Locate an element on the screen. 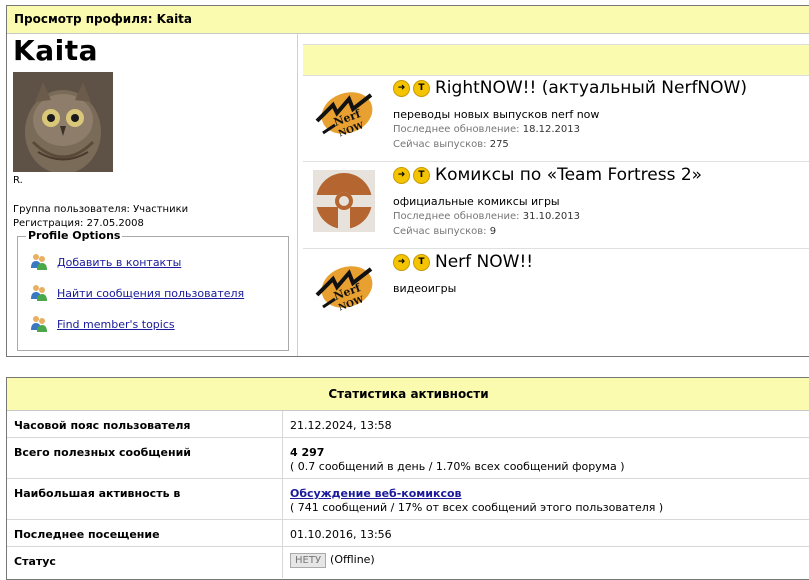 The height and width of the screenshot is (580, 809). posts-value: 4 297 is located at coordinates (307, 452).